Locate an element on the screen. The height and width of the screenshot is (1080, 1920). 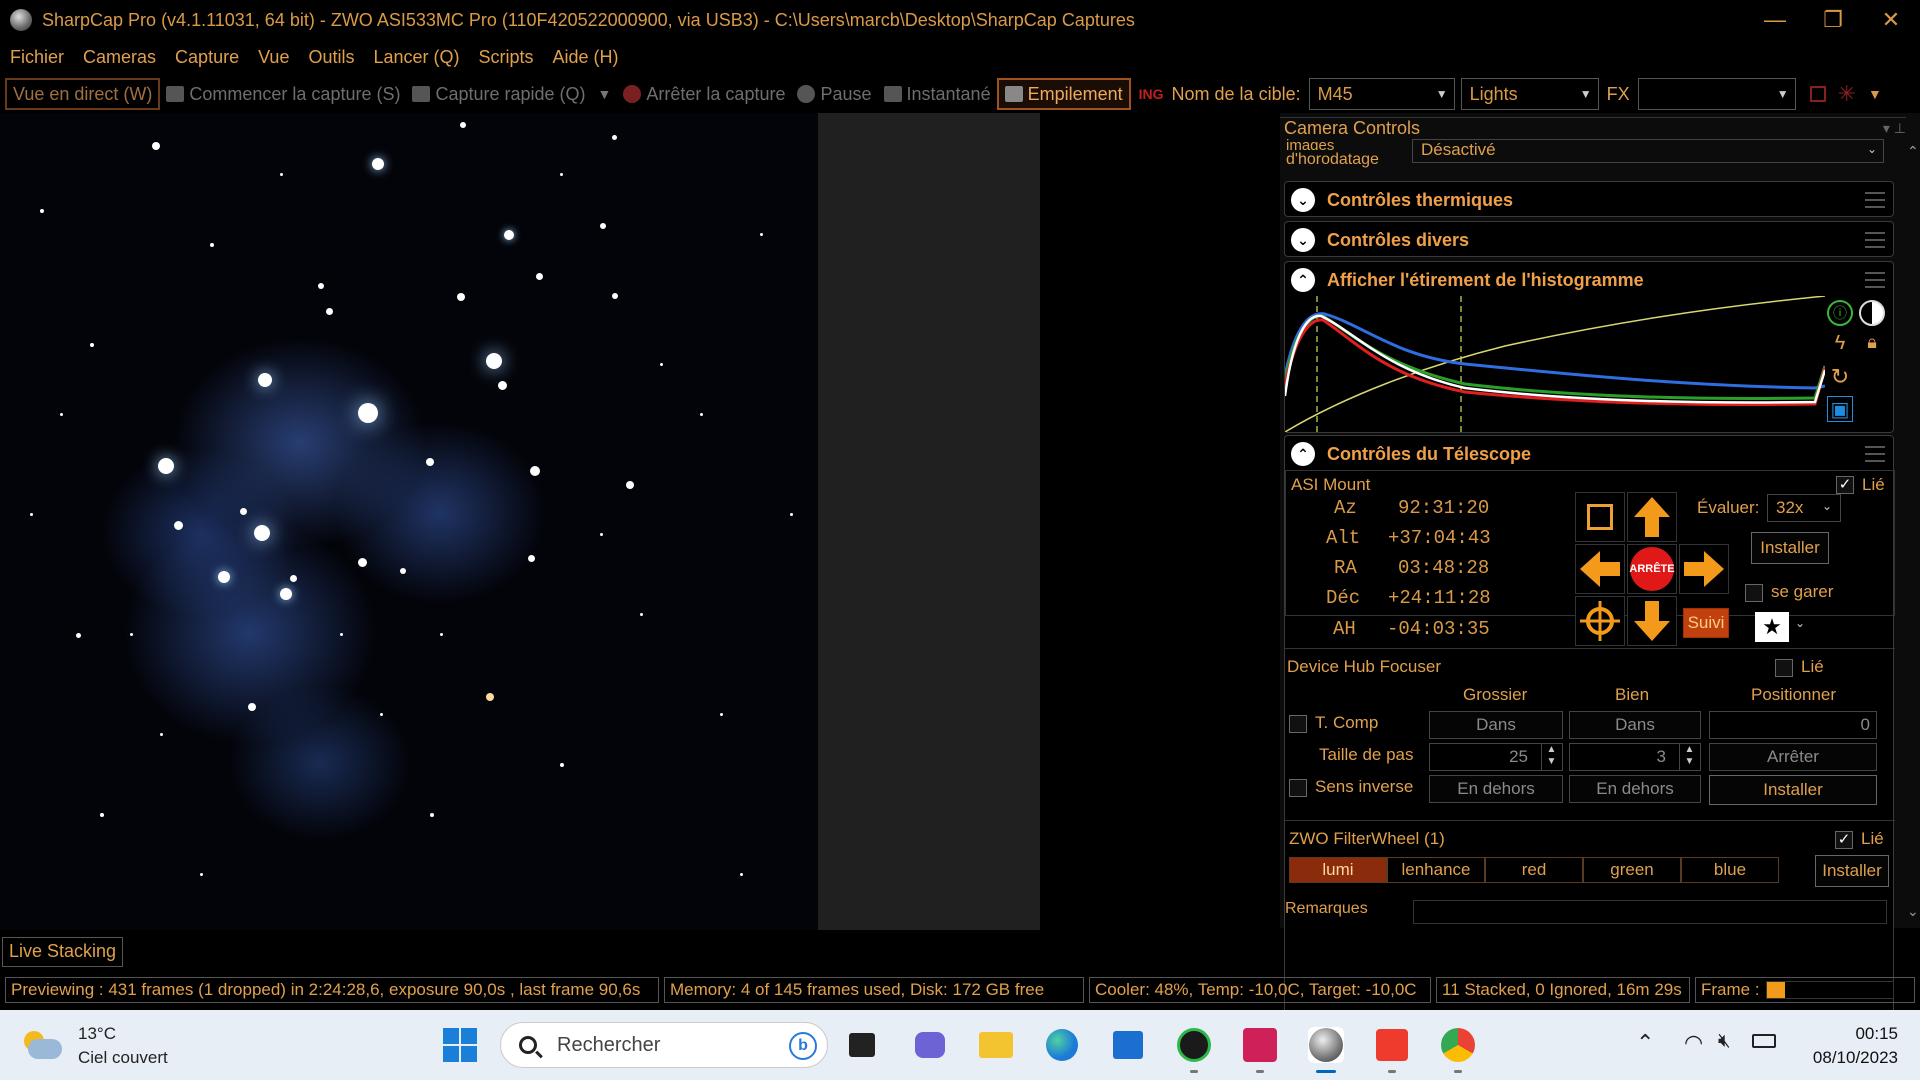
minimize-button: — is located at coordinates (1775, 20).